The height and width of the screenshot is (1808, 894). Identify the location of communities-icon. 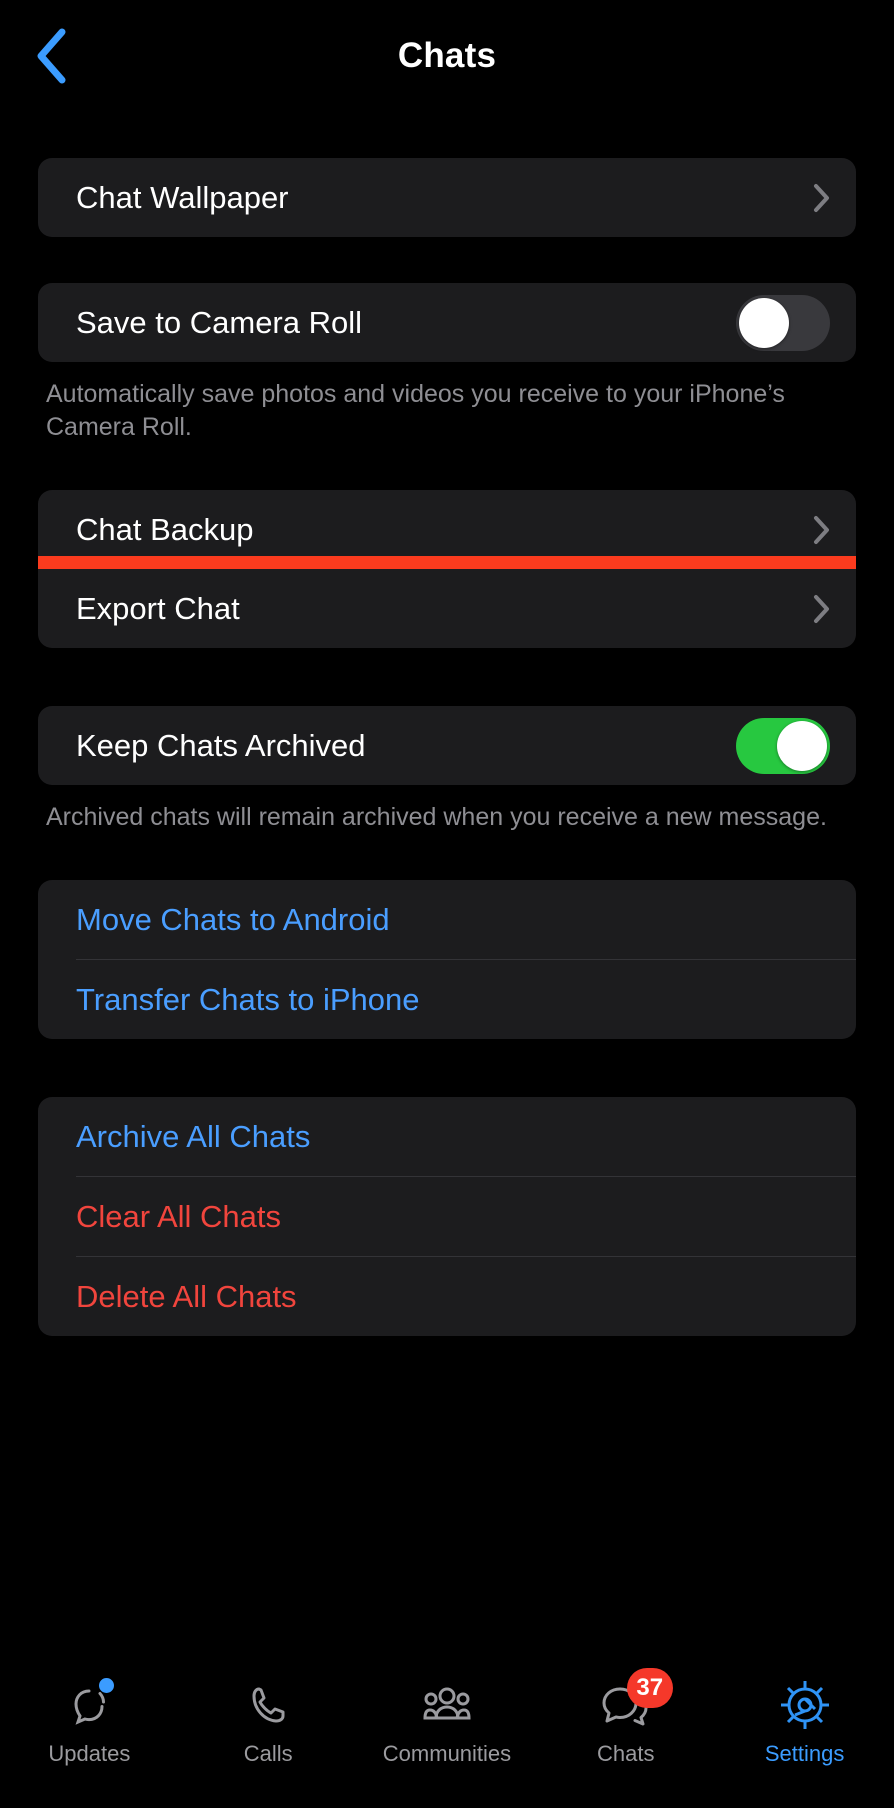
(447, 1705).